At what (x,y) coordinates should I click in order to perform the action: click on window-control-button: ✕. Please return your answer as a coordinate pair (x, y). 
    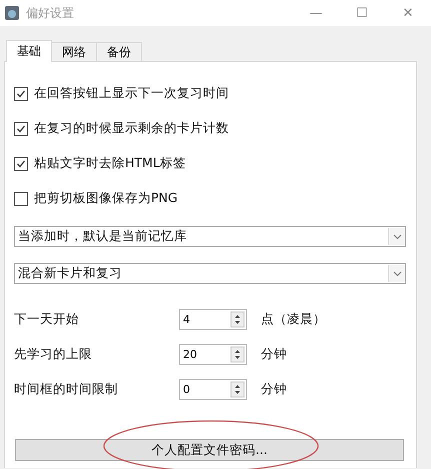
    Looking at the image, I should click on (408, 13).